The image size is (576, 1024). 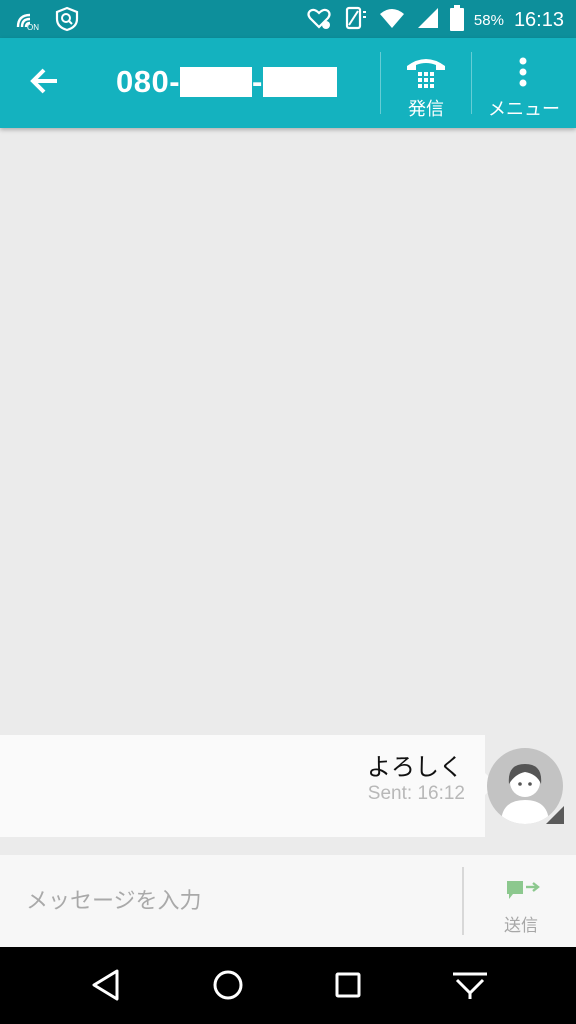 I want to click on back-button, so click(x=44, y=83).